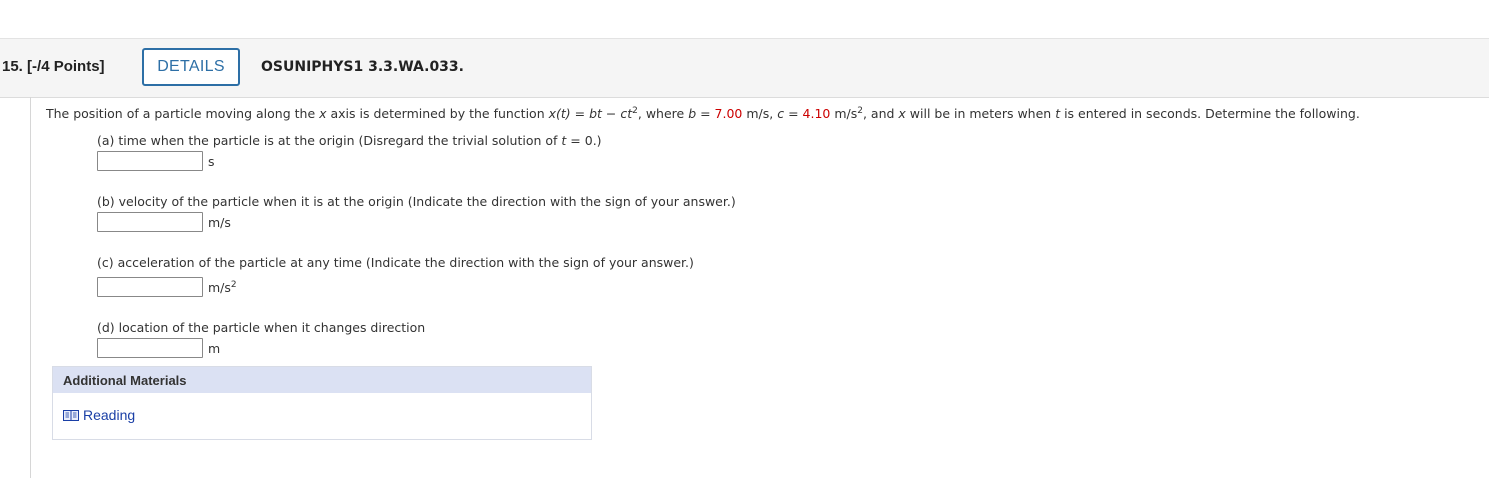 The width and height of the screenshot is (1489, 478). What do you see at coordinates (150, 287) in the screenshot?
I see `part-c-answer-input` at bounding box center [150, 287].